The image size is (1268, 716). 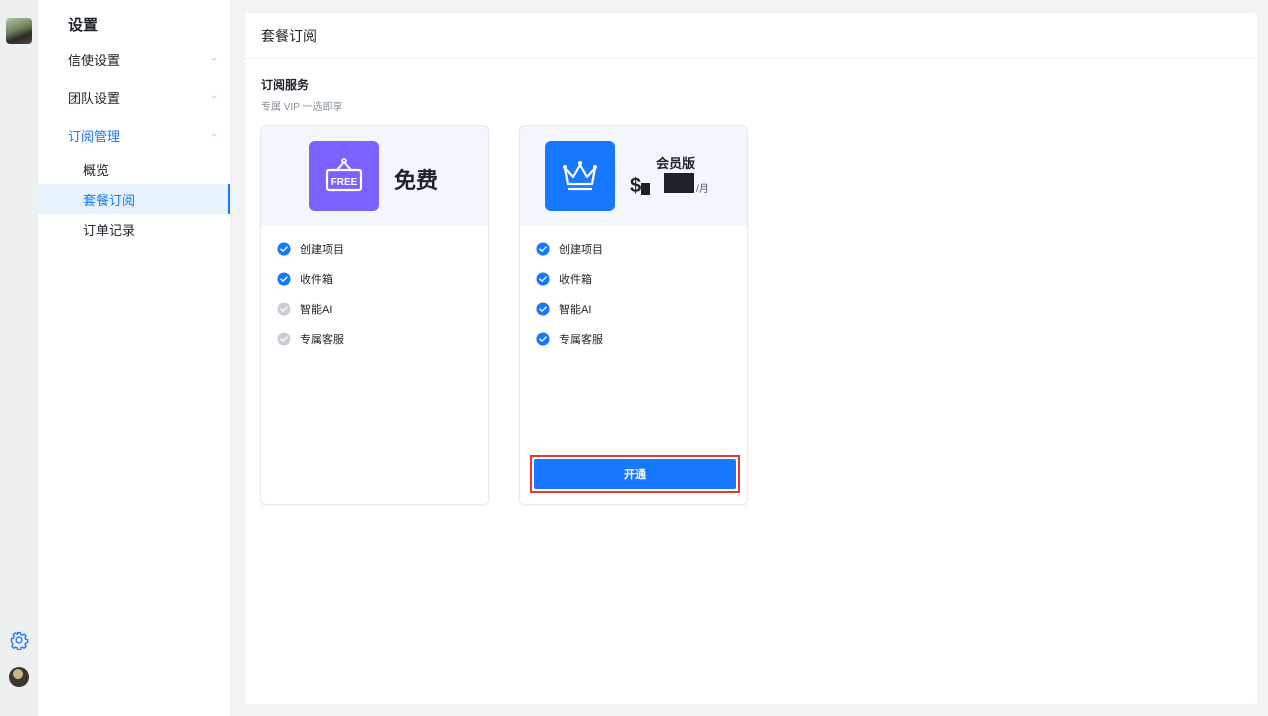 What do you see at coordinates (676, 163) in the screenshot?
I see `plan-name: 会员版` at bounding box center [676, 163].